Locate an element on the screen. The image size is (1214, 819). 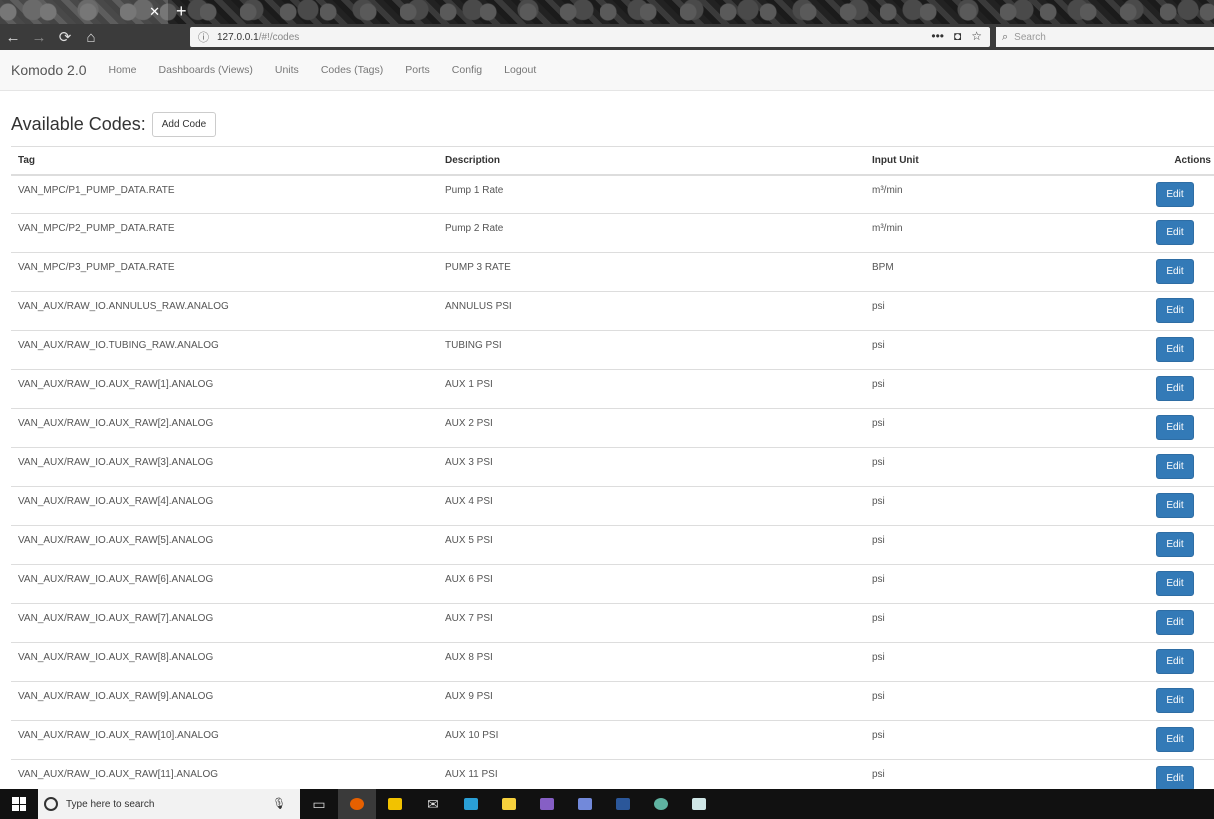
firefox-icon is located at coordinates (357, 804).